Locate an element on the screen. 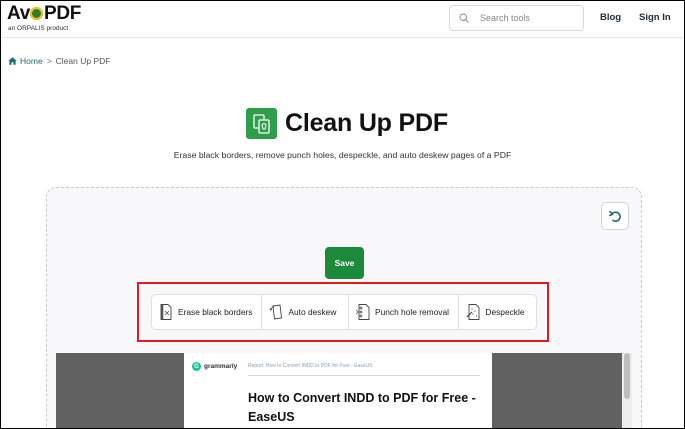 The height and width of the screenshot is (429, 685). page-heading: Clean Up PDF is located at coordinates (347, 123).